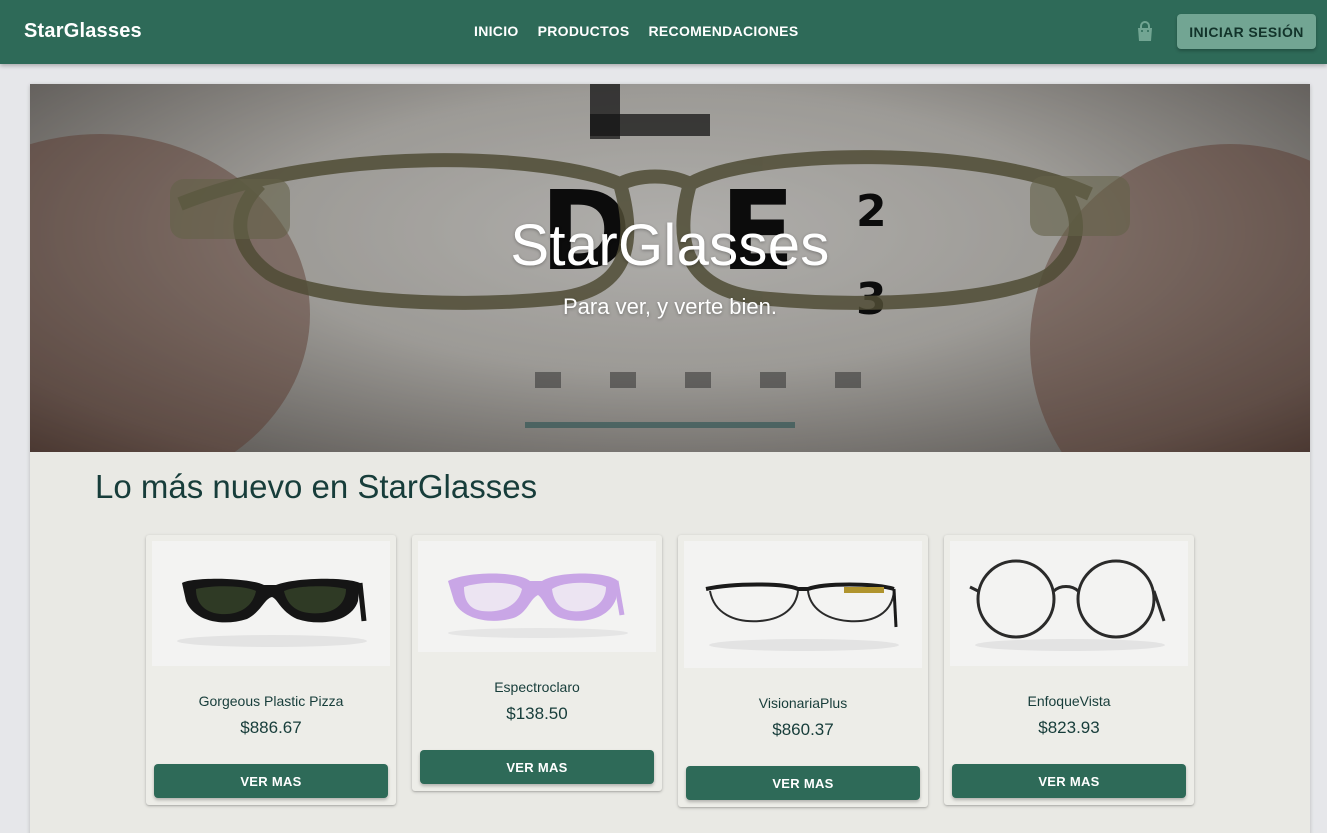 This screenshot has height=833, width=1327. I want to click on hero-title: StarGlasses, so click(670, 245).